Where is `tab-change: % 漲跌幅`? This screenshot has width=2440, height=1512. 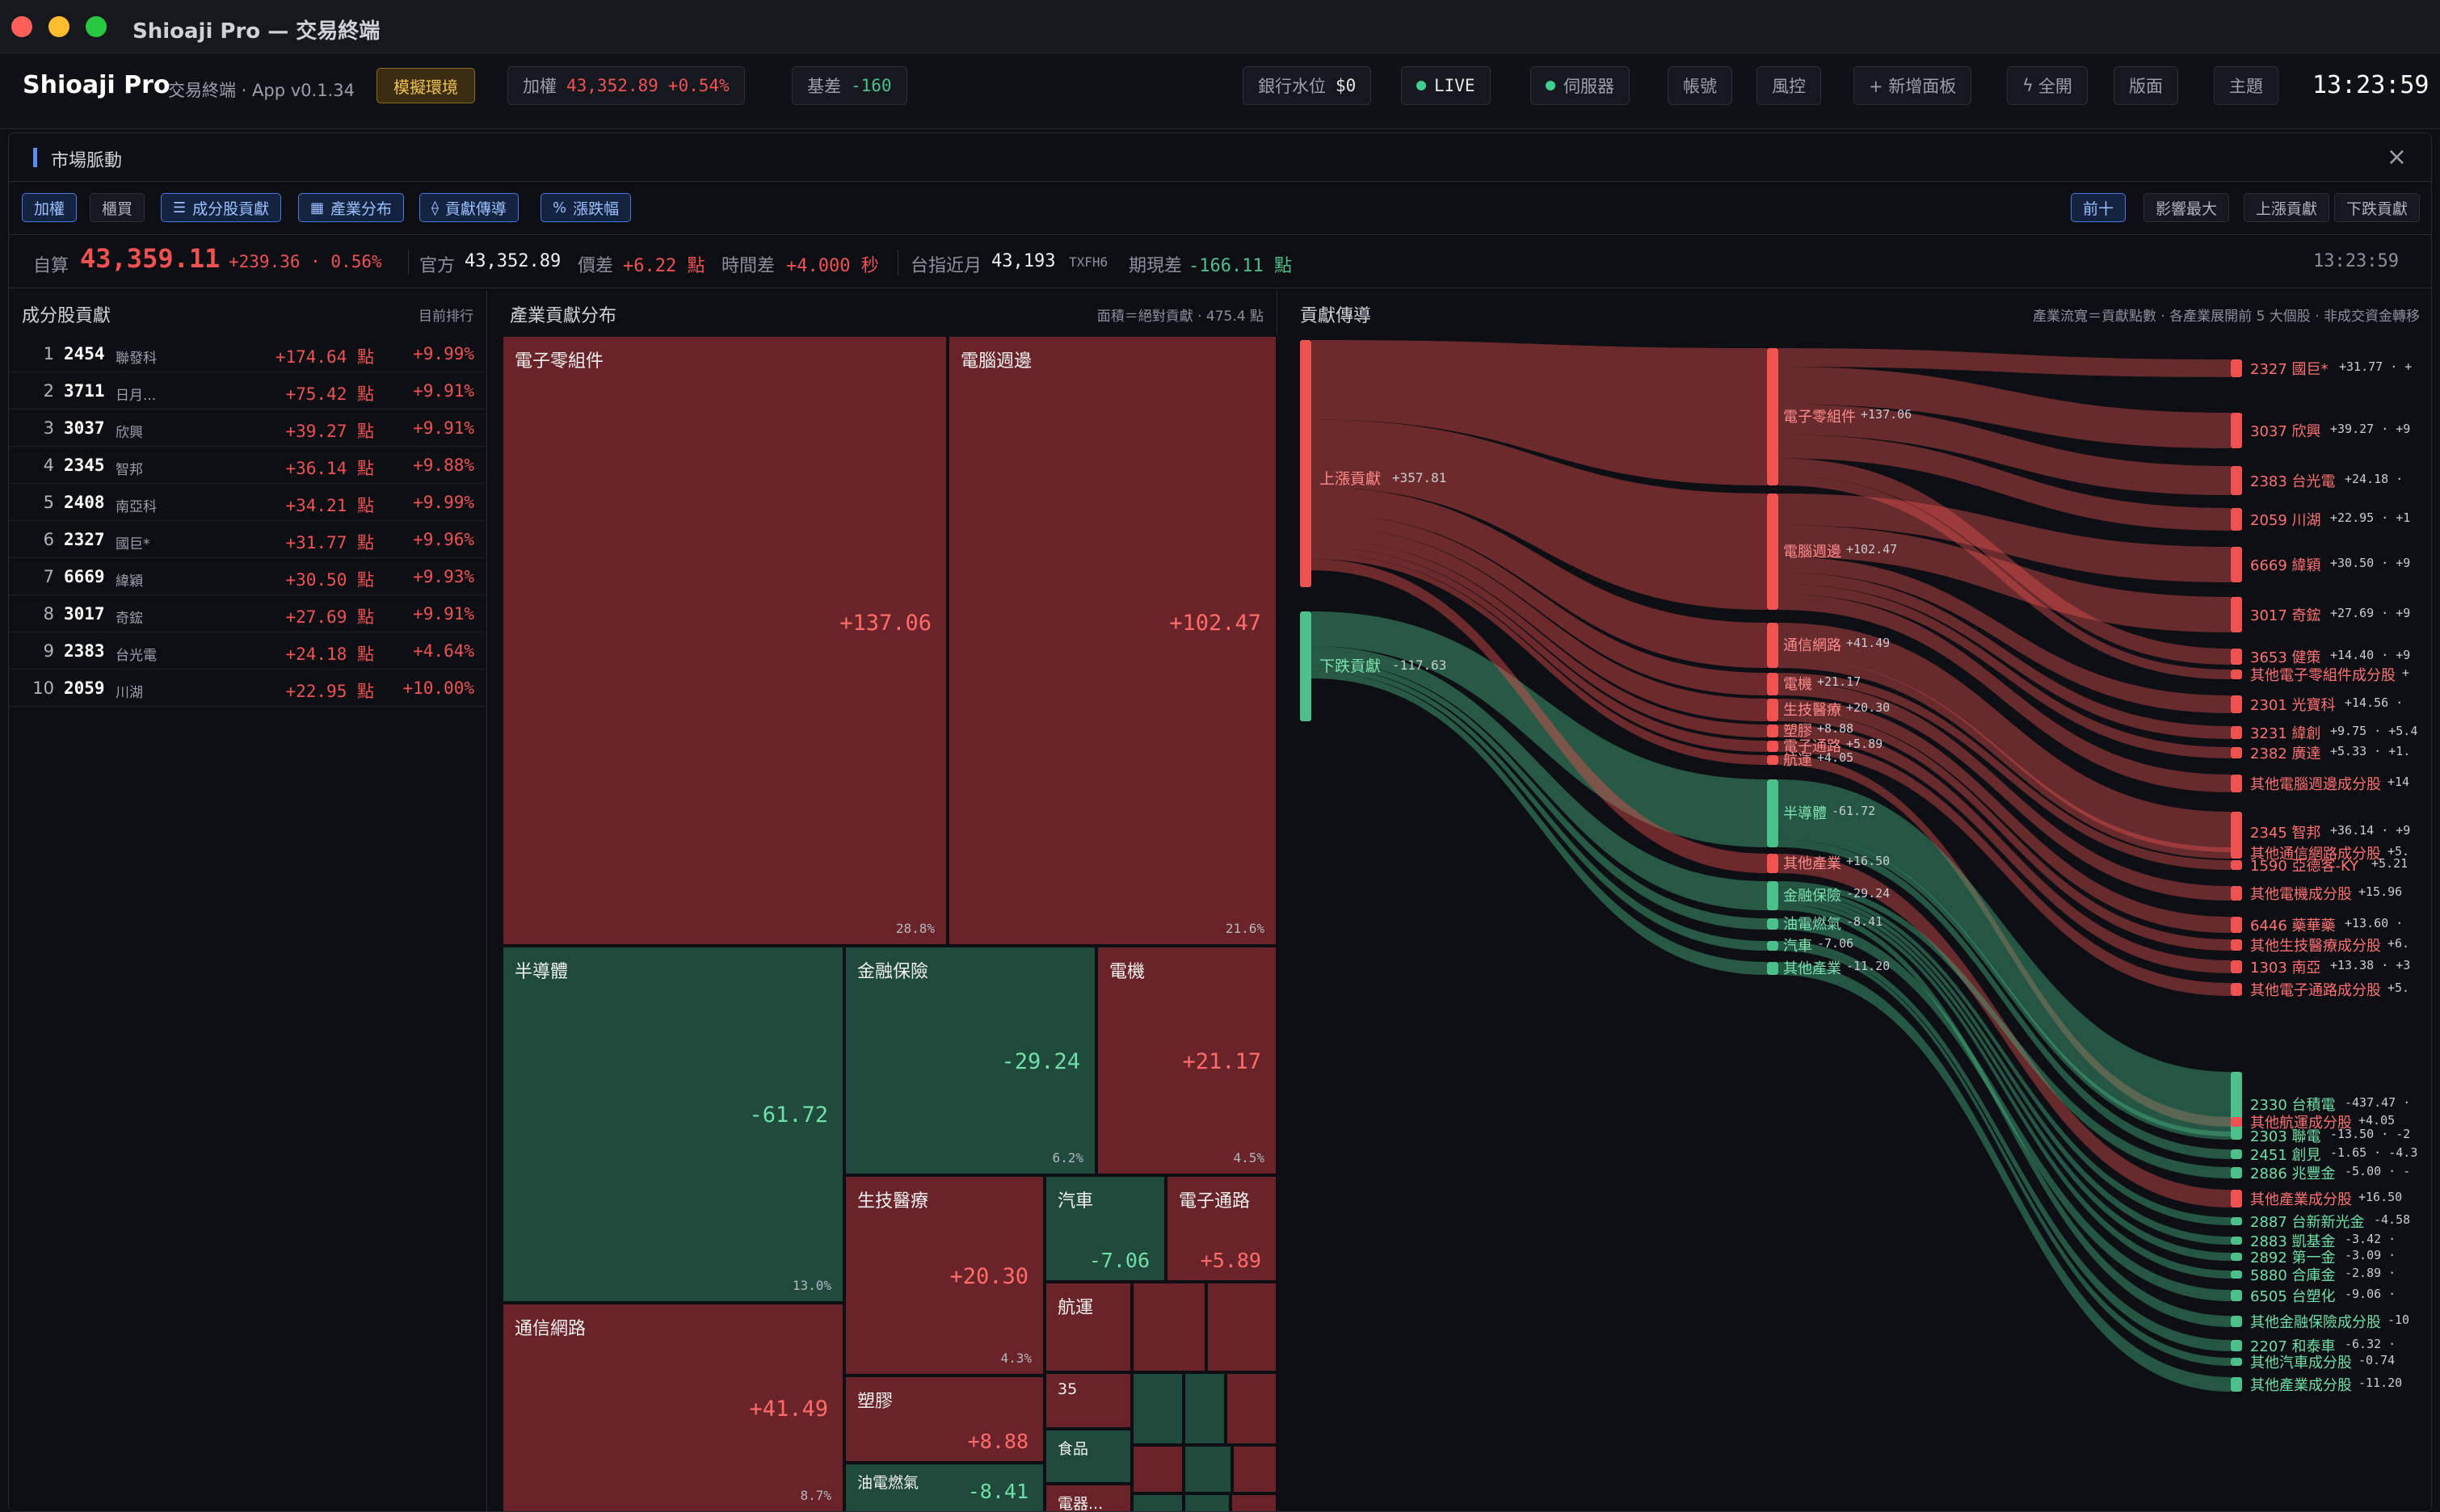
tab-change: % 漲跌幅 is located at coordinates (586, 208).